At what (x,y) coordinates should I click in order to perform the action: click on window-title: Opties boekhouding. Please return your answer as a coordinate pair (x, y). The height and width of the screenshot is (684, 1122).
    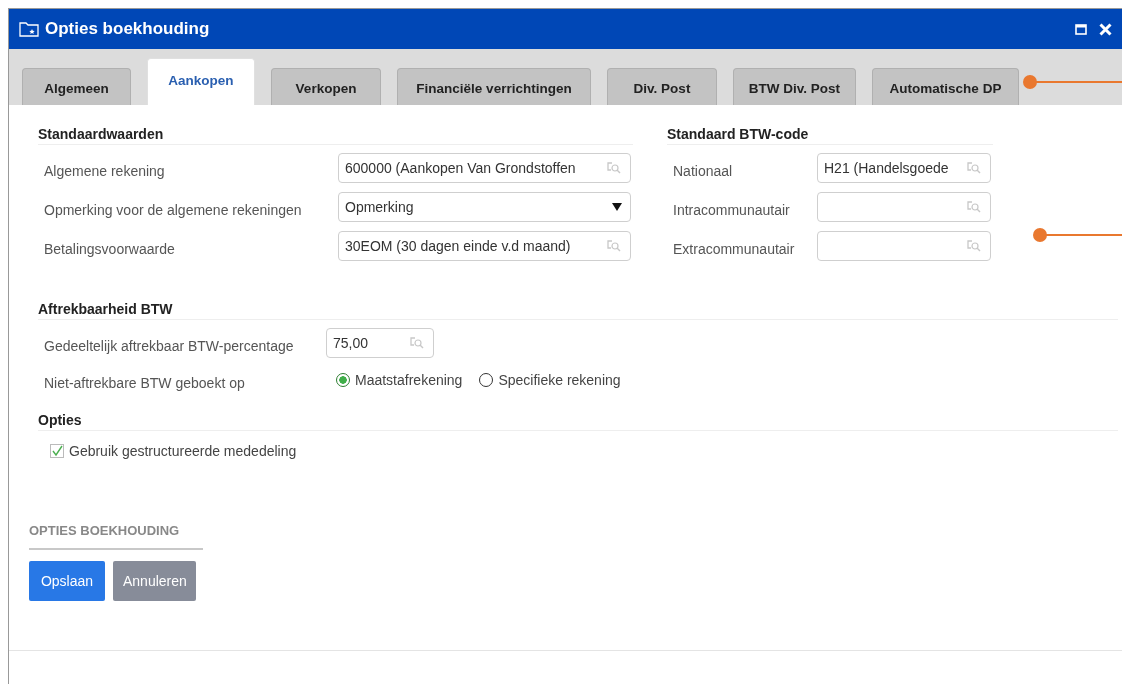
    Looking at the image, I should click on (128, 29).